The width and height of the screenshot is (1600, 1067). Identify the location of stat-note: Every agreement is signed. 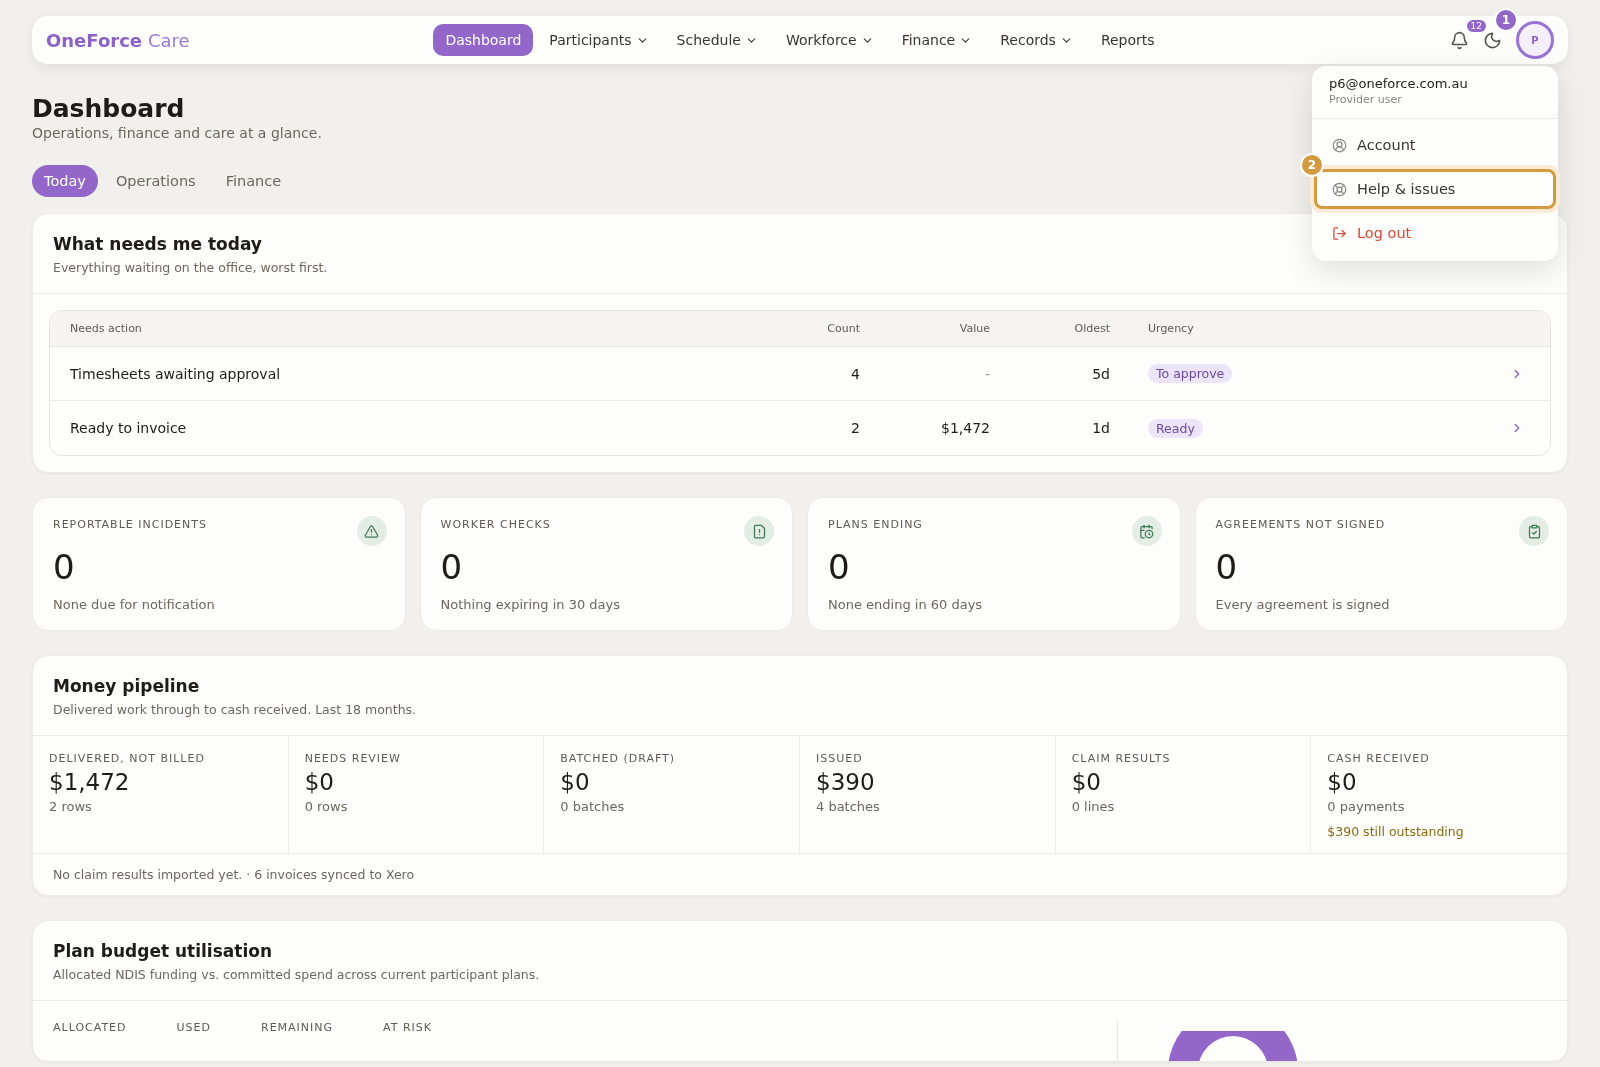
(1303, 604).